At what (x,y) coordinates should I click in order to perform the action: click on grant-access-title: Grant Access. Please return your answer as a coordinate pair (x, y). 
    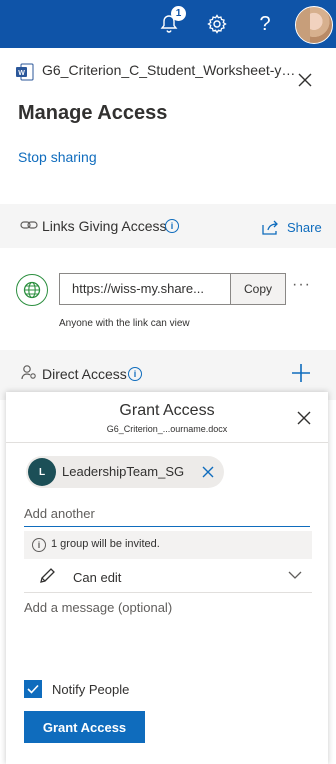
    Looking at the image, I should click on (167, 410).